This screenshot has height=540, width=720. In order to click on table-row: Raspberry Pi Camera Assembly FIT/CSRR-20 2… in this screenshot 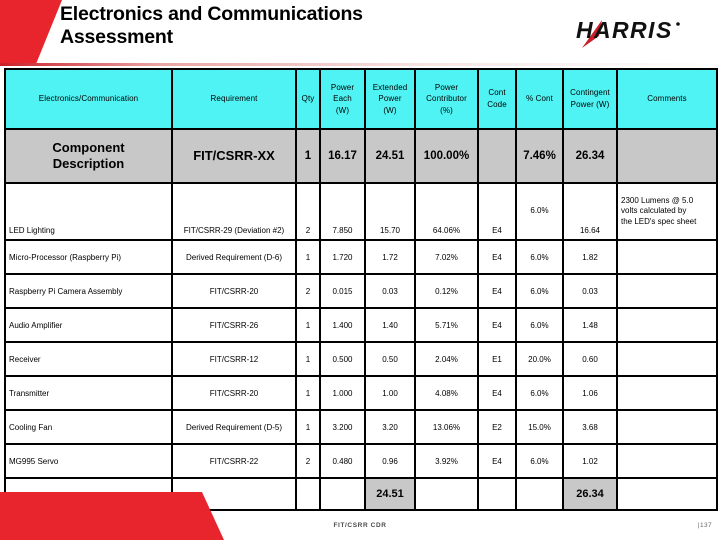, I will do `click(361, 291)`.